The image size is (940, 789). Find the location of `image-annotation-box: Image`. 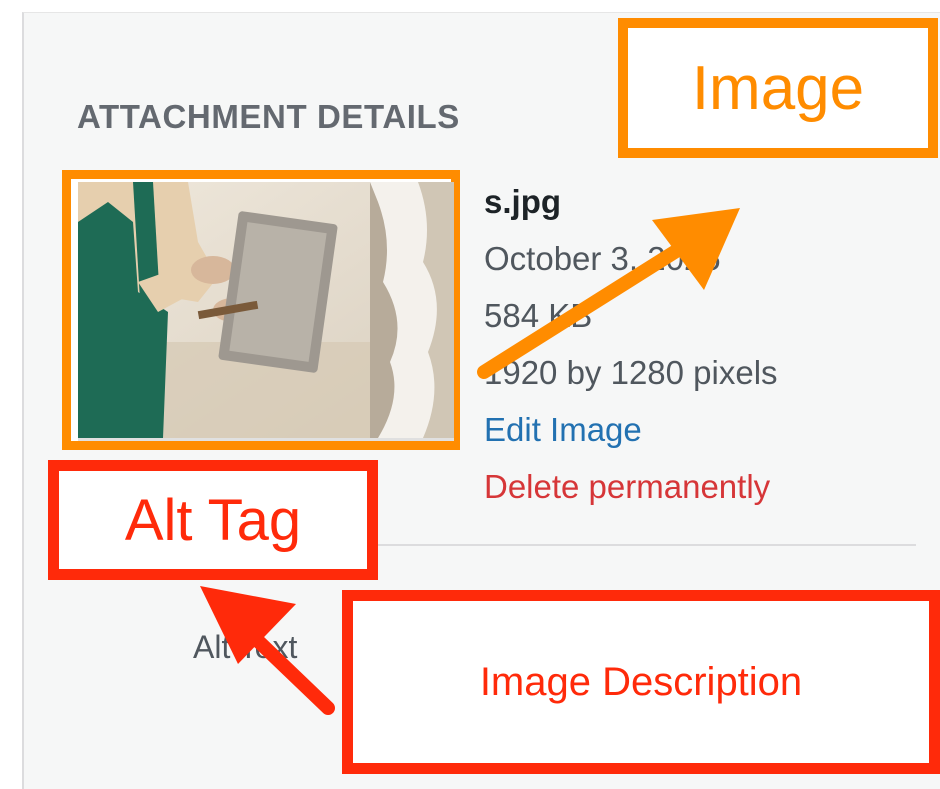

image-annotation-box: Image is located at coordinates (778, 88).